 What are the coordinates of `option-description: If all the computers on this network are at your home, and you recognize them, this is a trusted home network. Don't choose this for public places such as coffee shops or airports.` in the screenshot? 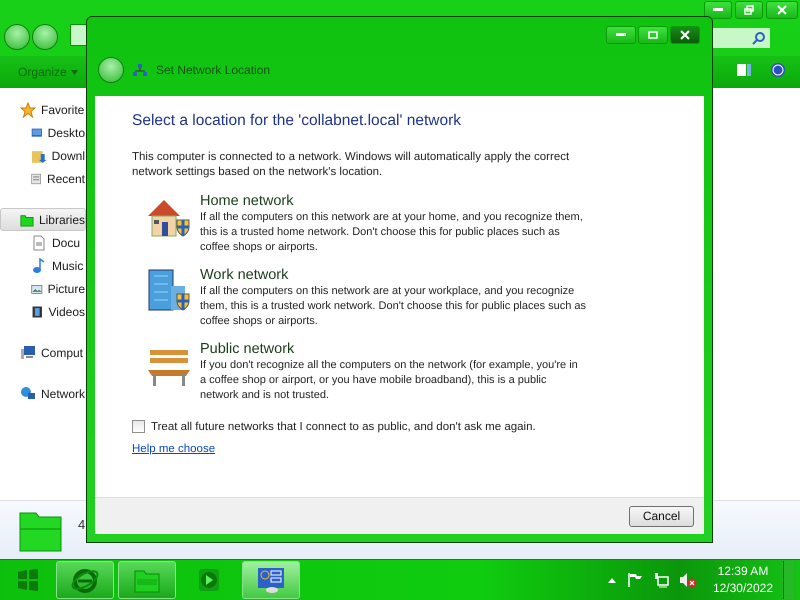 It's located at (391, 232).